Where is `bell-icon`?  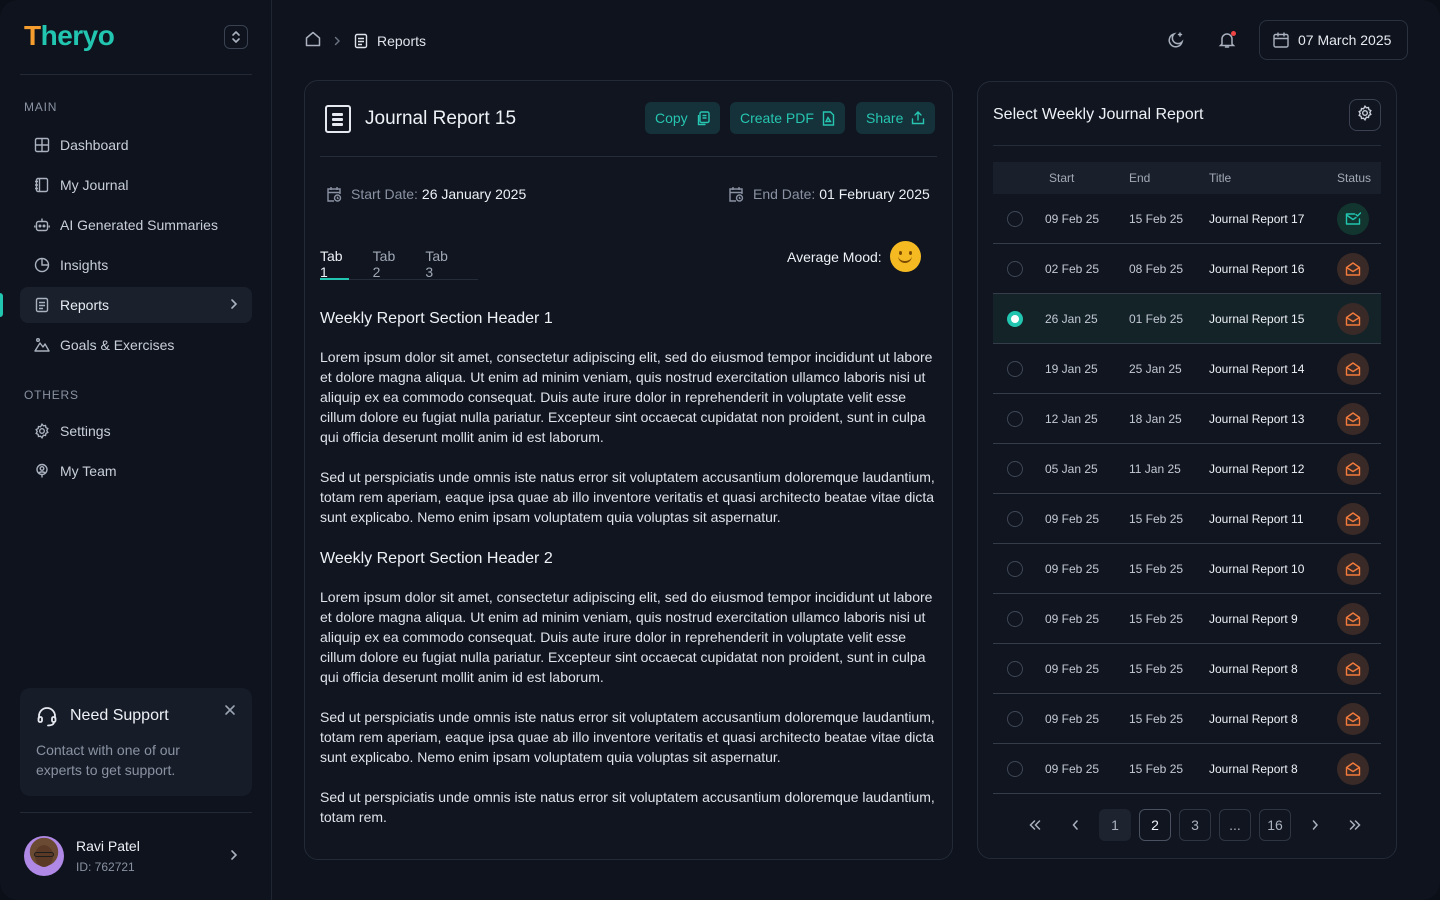 bell-icon is located at coordinates (1227, 40).